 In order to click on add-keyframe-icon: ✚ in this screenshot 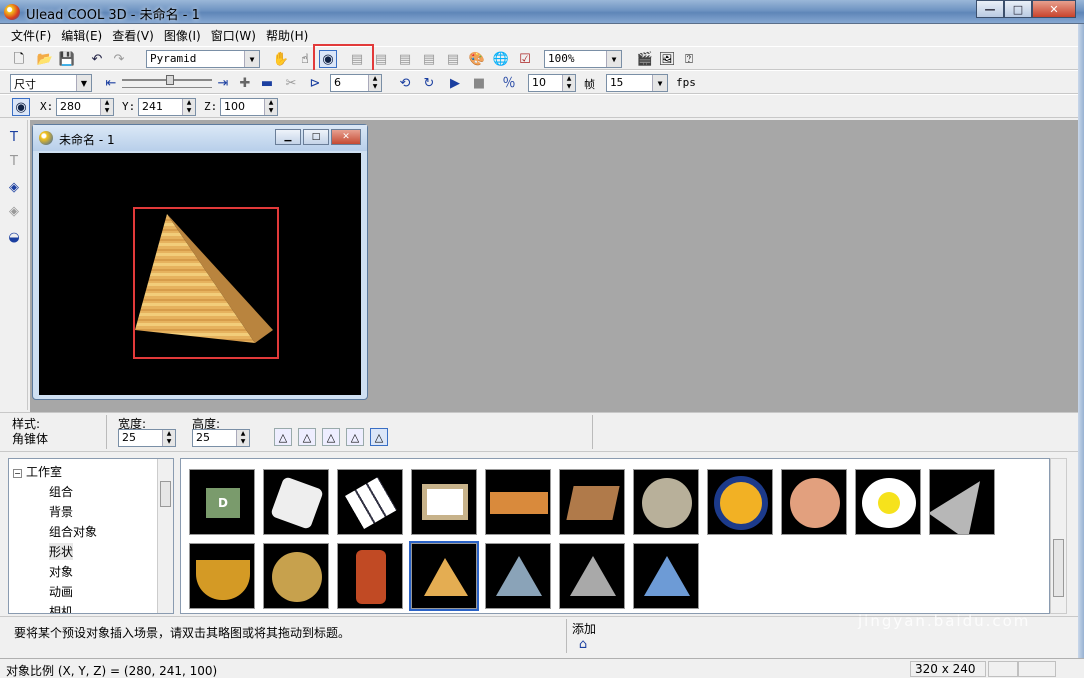, I will do `click(245, 83)`.